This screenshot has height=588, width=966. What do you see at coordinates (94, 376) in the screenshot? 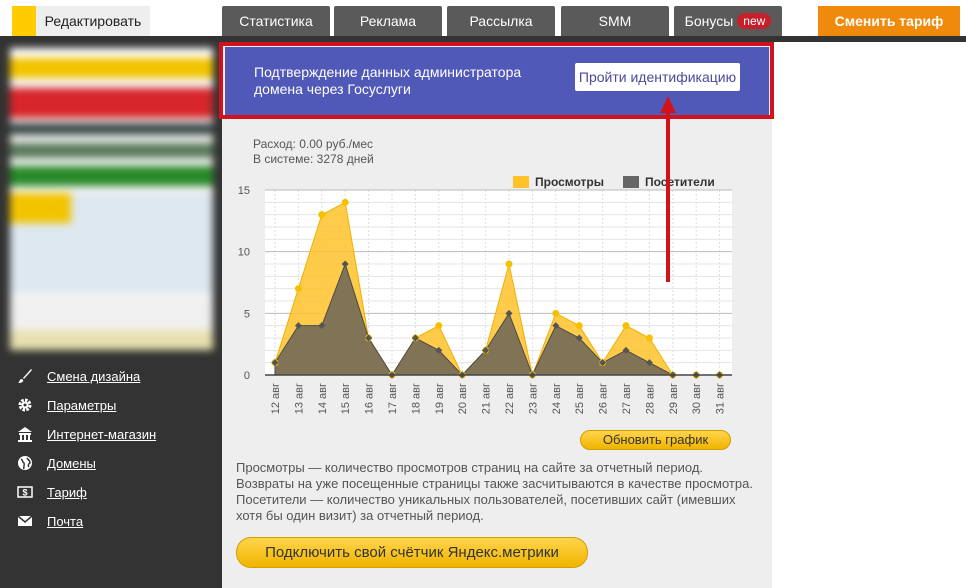
I see `sidebar-item-label: Смена дизайна` at bounding box center [94, 376].